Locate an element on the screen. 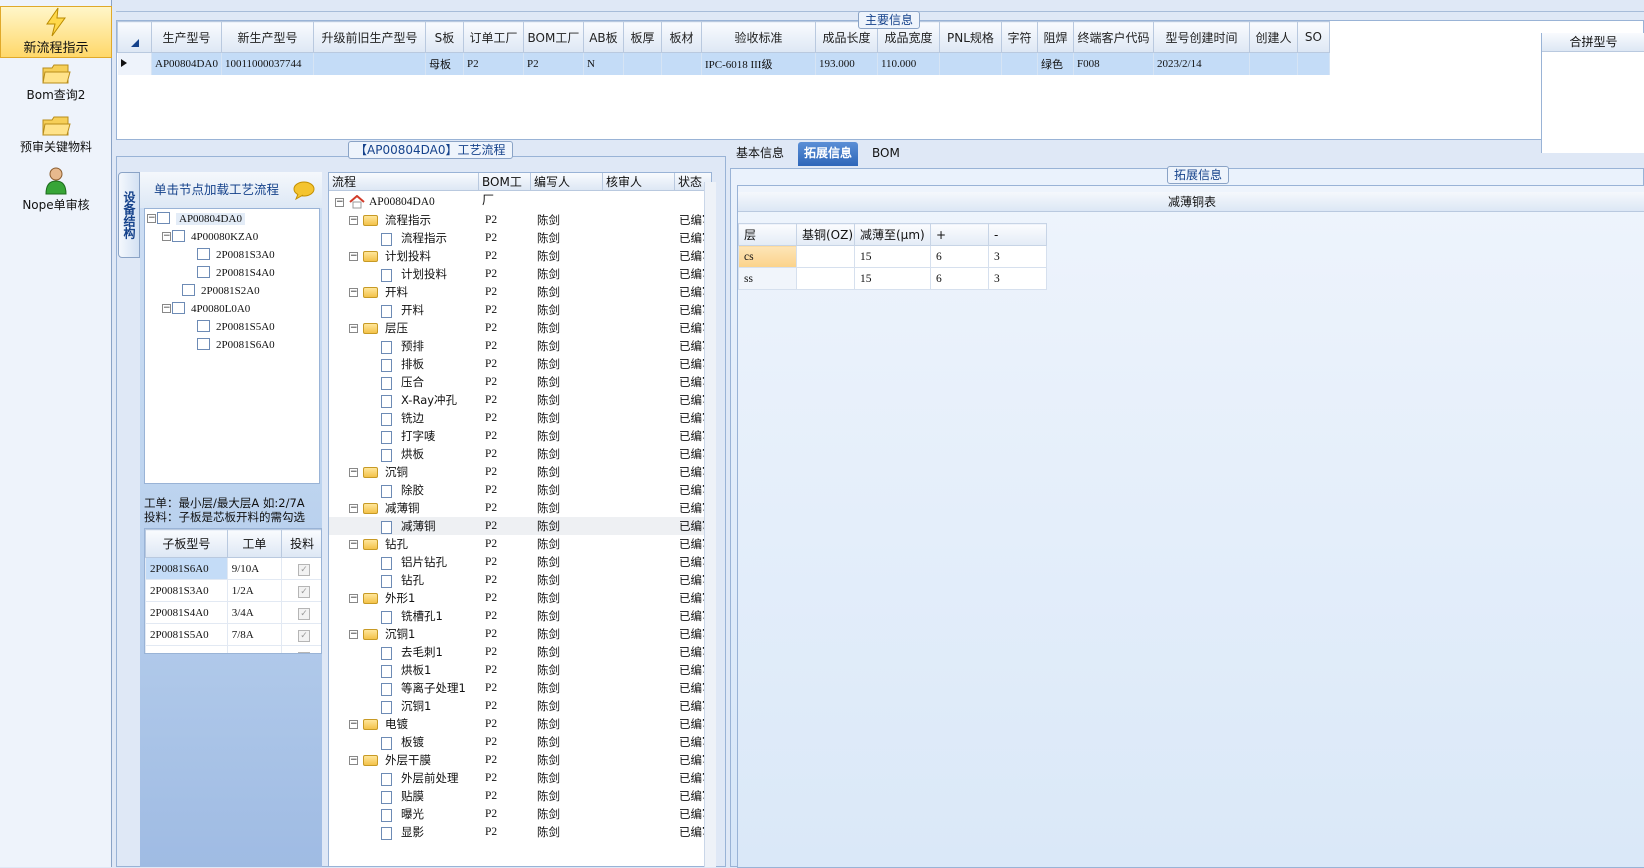 The width and height of the screenshot is (1644, 868). nav-item-3: 预审关键物料 is located at coordinates (56, 134).